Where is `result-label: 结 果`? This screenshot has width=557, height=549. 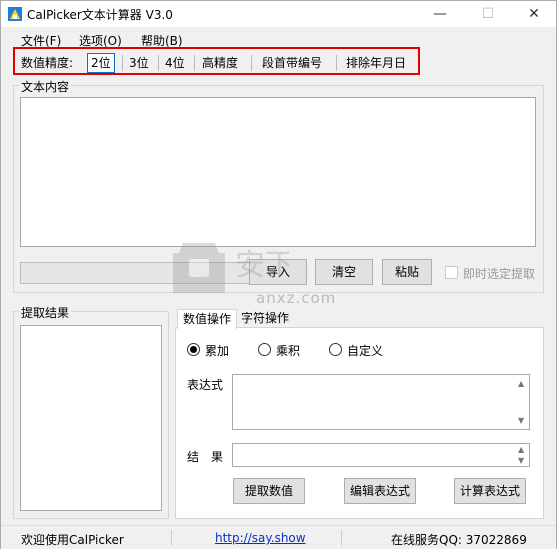
result-label: 结 果 is located at coordinates (205, 457).